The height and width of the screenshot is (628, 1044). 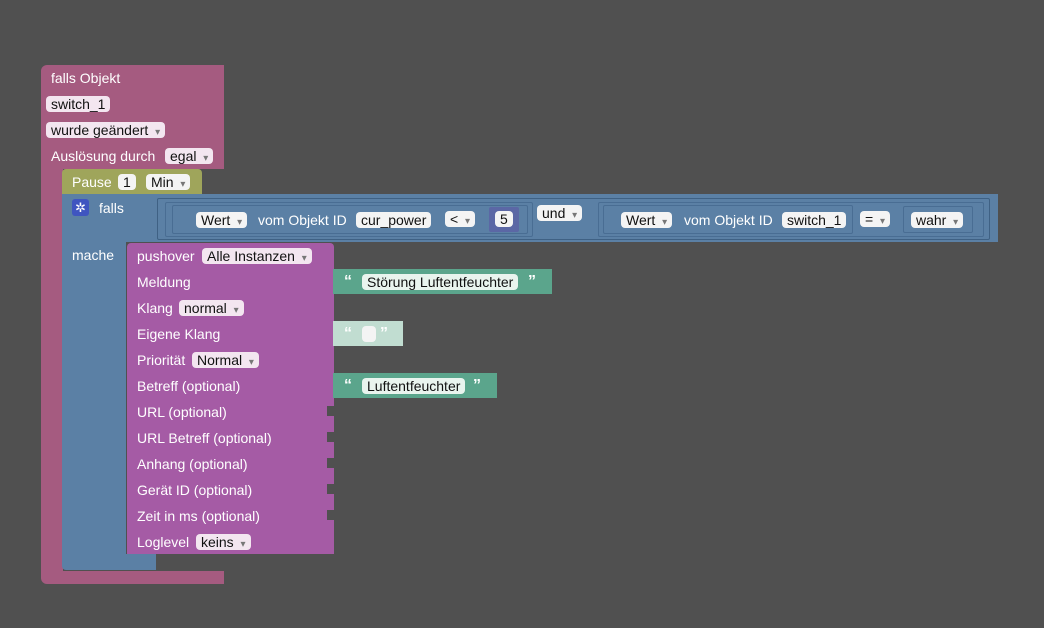 I want to click on url-title-label: URL Betreff (optional), so click(x=204, y=438).